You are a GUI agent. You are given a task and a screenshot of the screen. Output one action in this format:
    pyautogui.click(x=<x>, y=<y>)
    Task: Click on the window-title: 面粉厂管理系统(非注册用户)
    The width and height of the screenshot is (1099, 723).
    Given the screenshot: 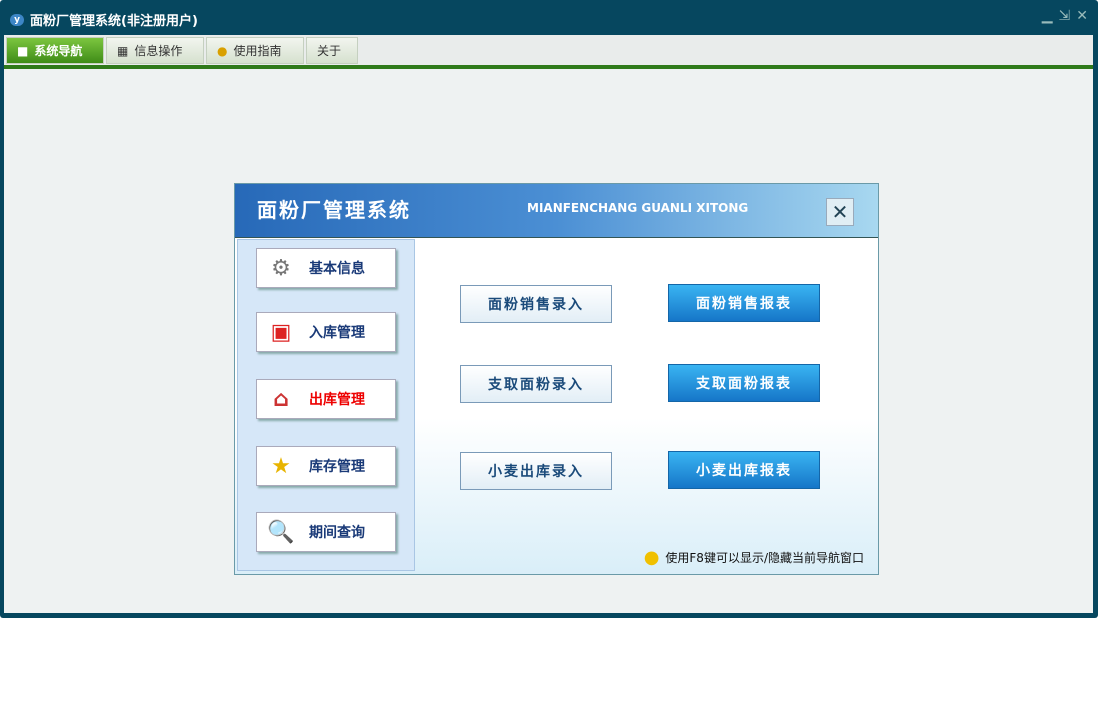 What is the action you would take?
    pyautogui.click(x=114, y=21)
    